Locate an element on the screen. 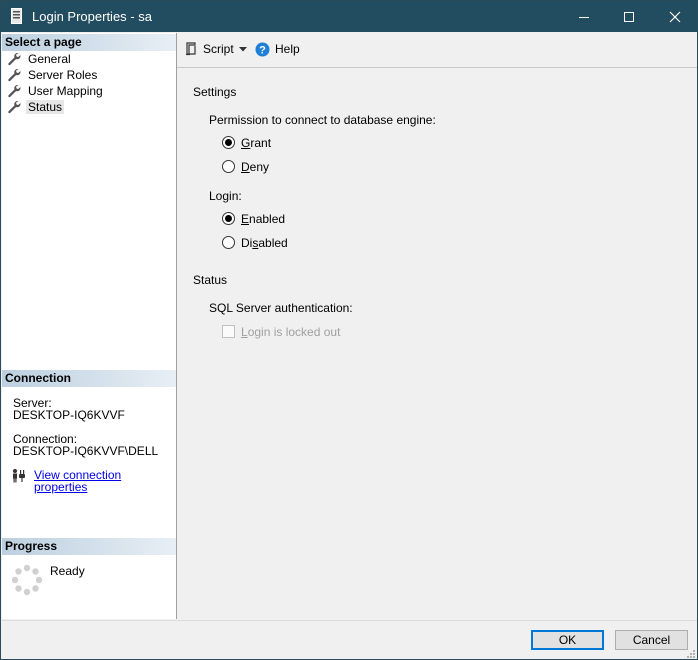  connection-header: Connection is located at coordinates (89, 378).